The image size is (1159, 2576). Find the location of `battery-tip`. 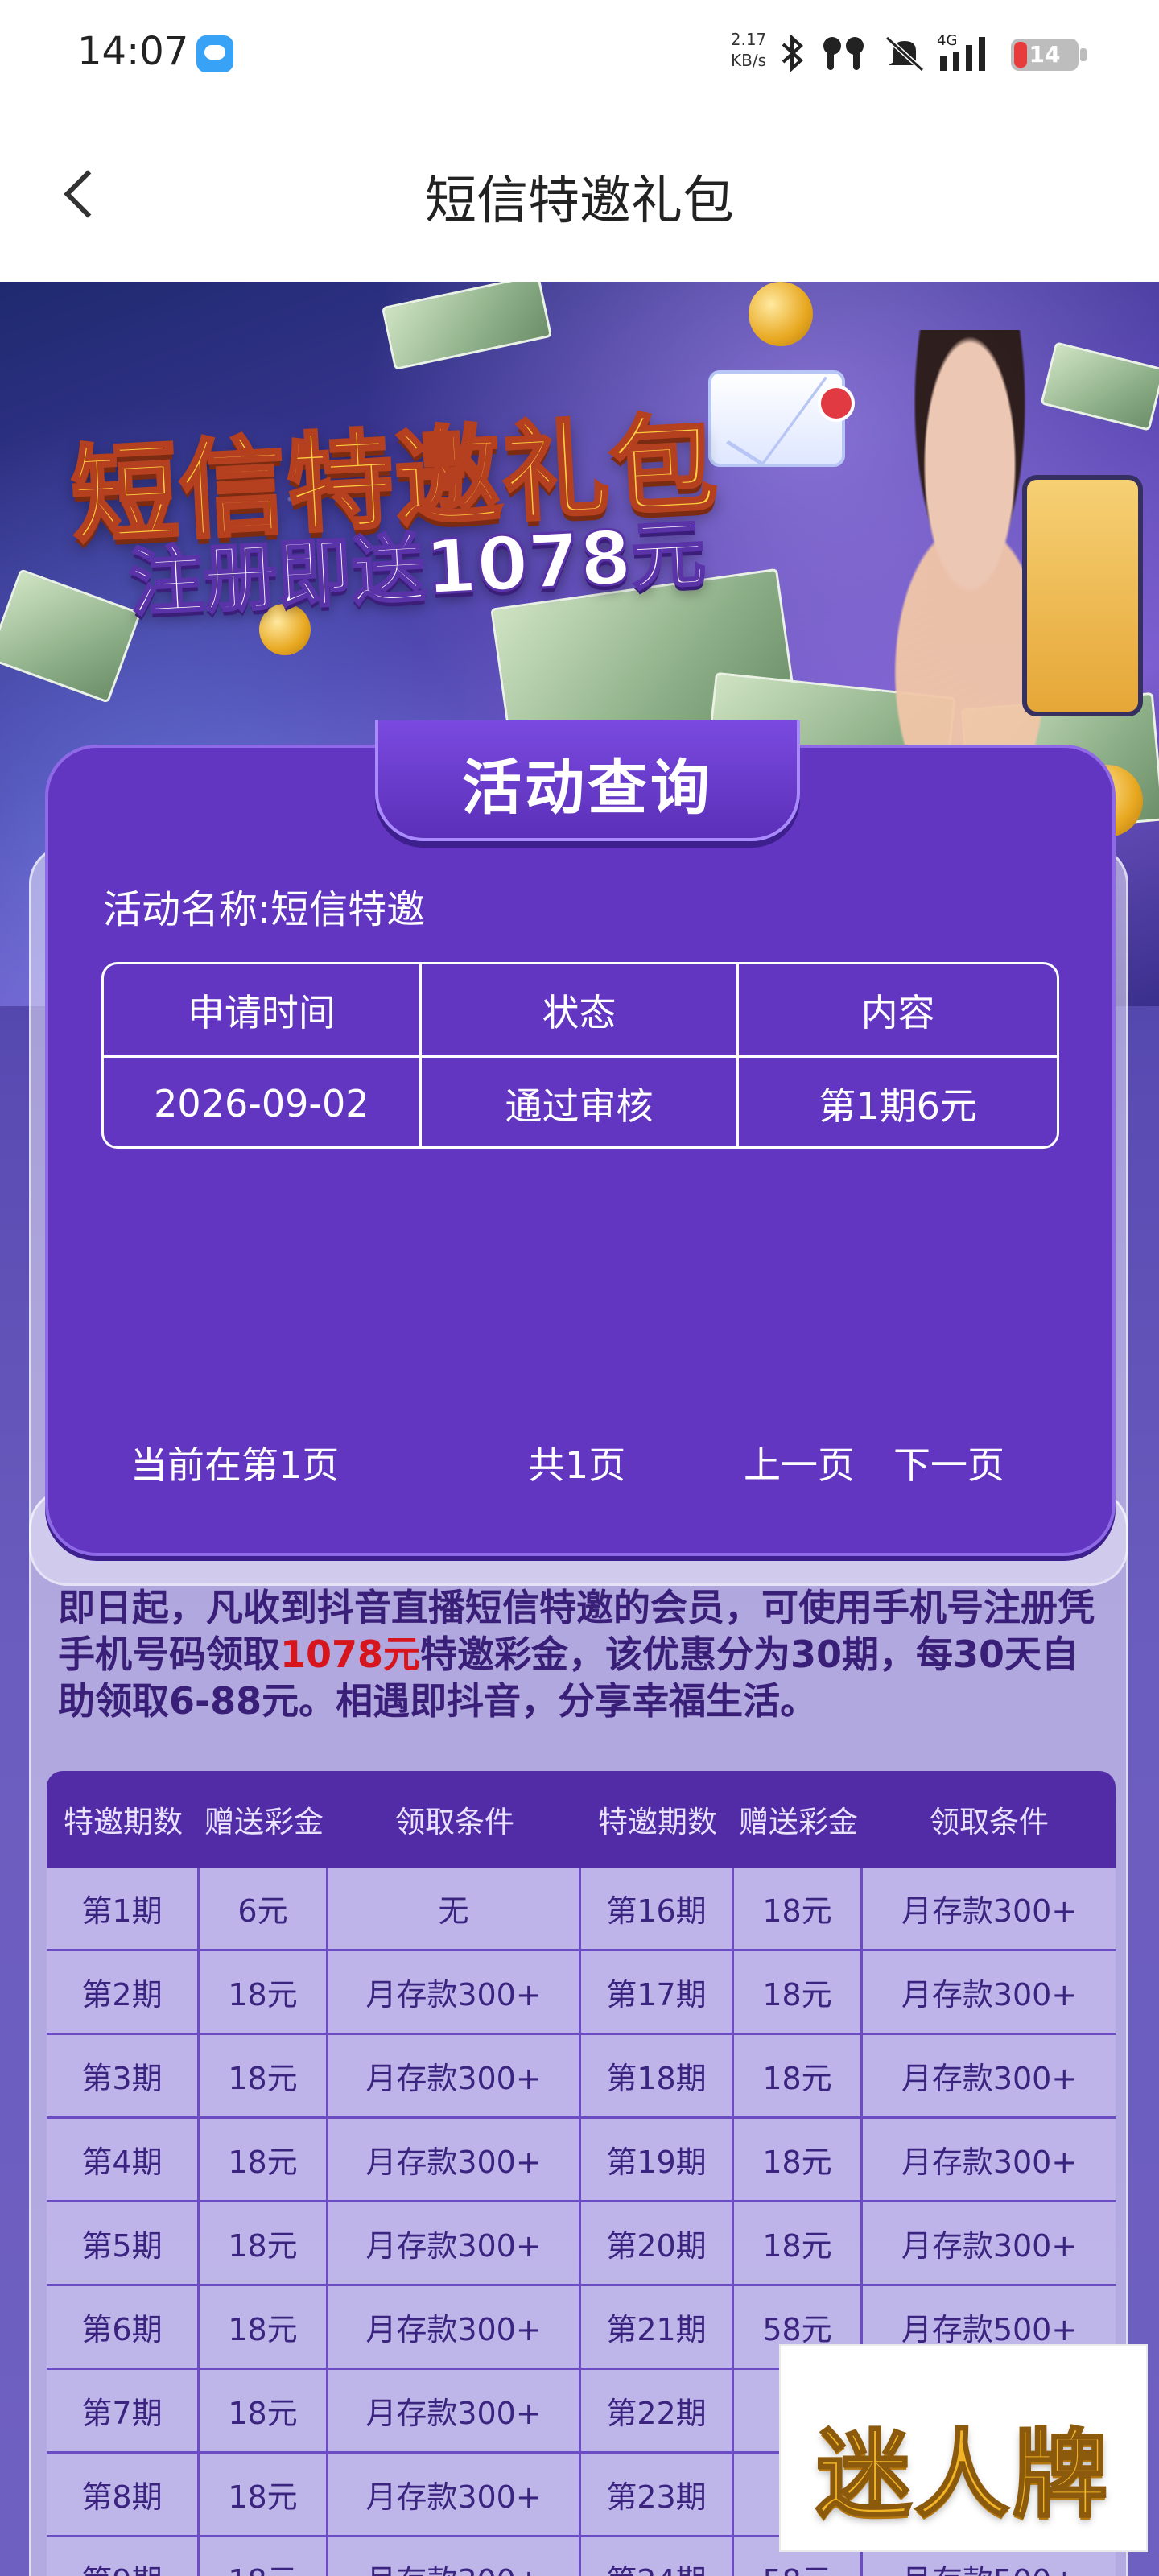

battery-tip is located at coordinates (1083, 54).